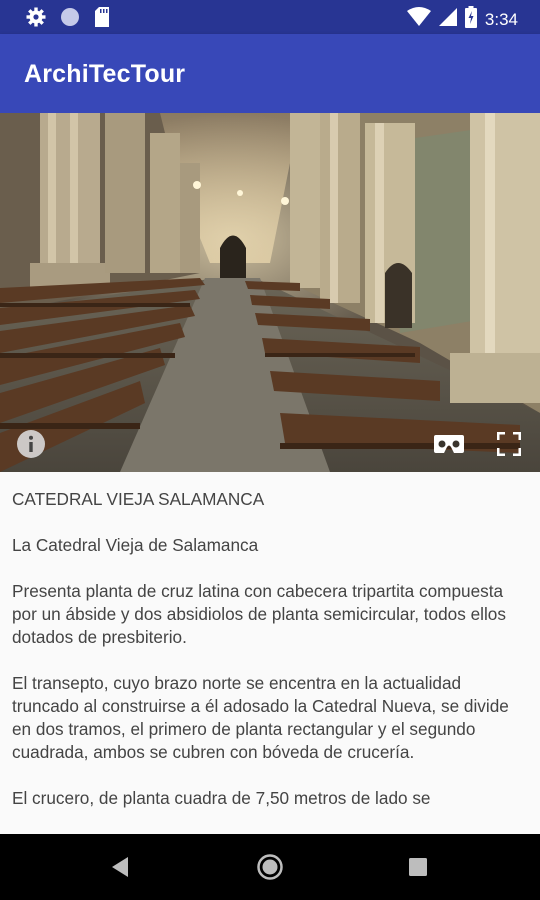 The width and height of the screenshot is (540, 900). What do you see at coordinates (270, 73) in the screenshot?
I see `app-bar: ArchiTecTour` at bounding box center [270, 73].